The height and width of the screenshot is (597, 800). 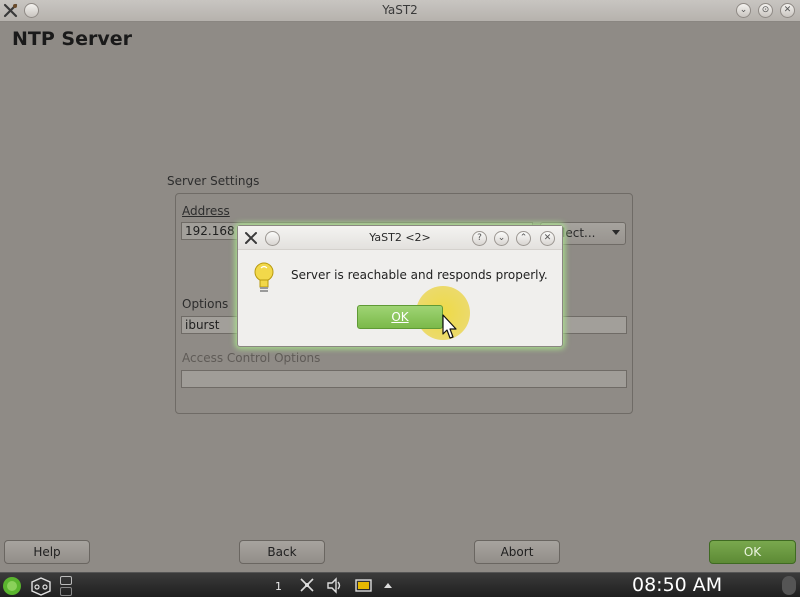 I want to click on options-label: Options, so click(x=205, y=304).